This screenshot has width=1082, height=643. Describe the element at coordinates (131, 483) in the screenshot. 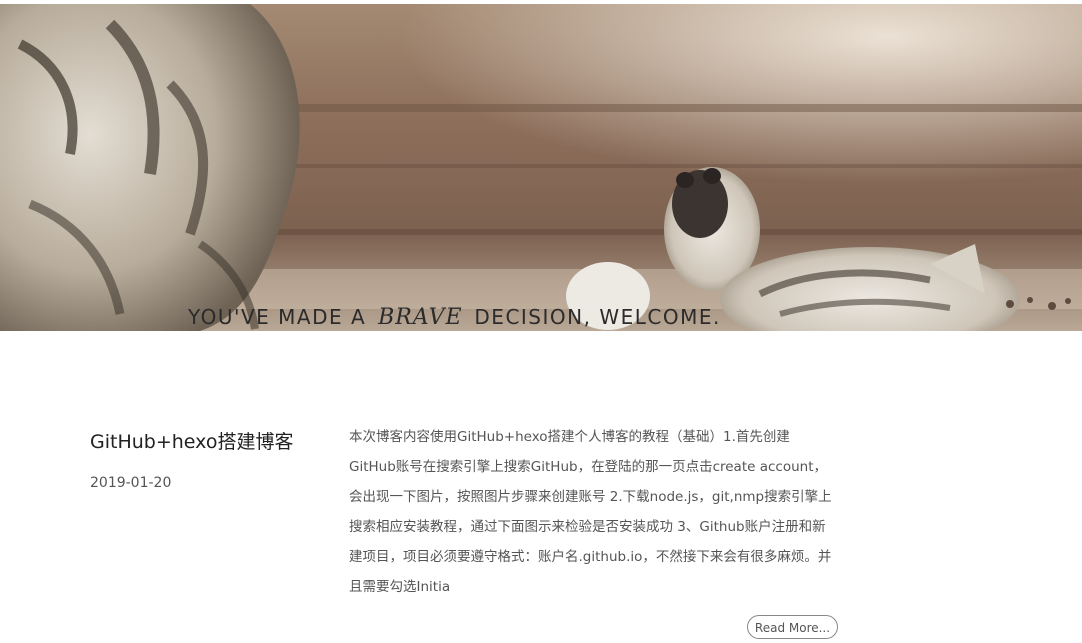

I see `post-date: 2019-01-20` at that location.